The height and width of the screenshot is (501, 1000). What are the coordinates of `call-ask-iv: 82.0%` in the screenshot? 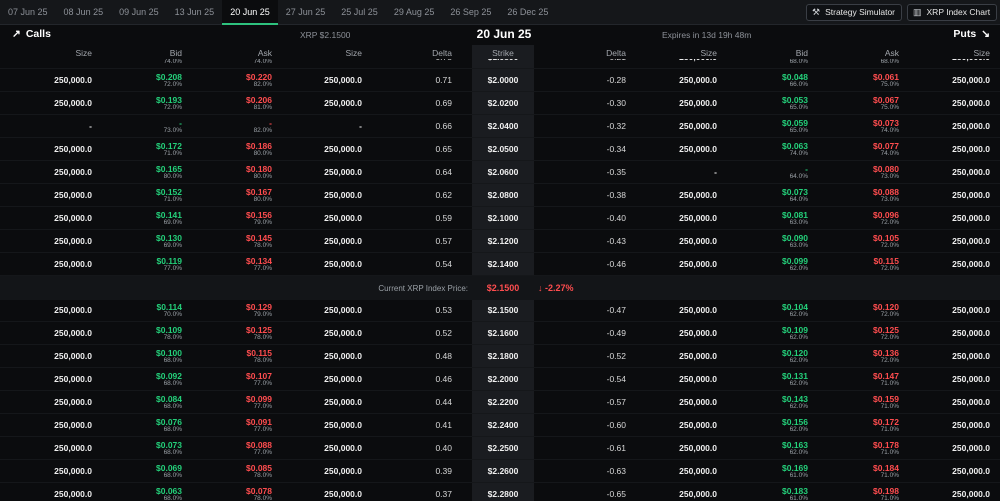 It's located at (262, 84).